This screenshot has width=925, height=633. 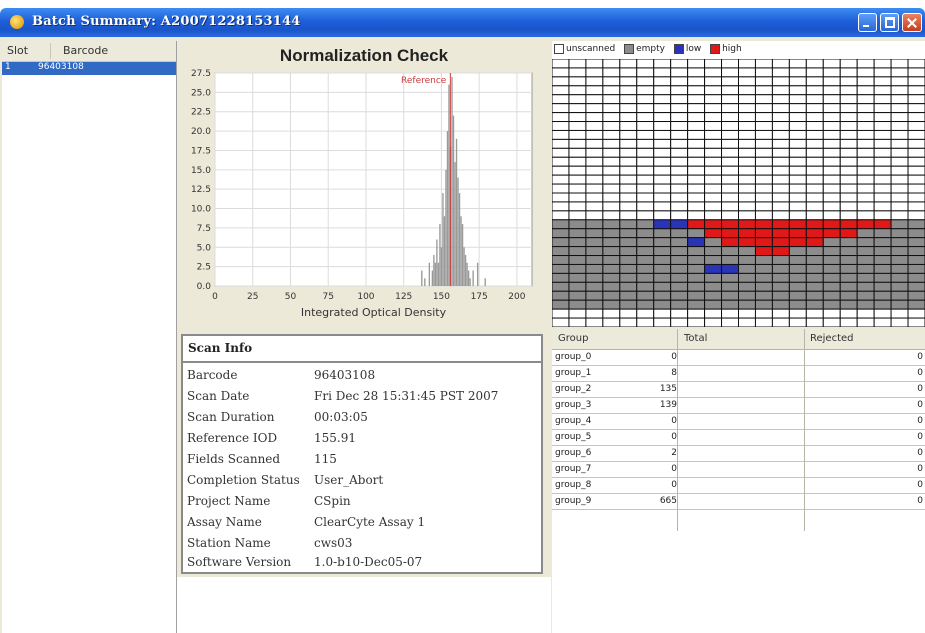 What do you see at coordinates (224, 522) in the screenshot?
I see `scan-key: Assay Name` at bounding box center [224, 522].